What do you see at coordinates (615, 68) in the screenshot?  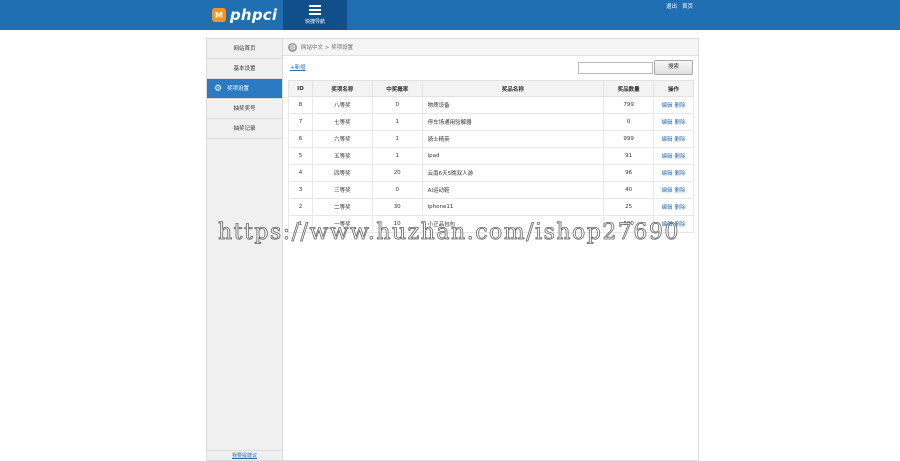 I see `search-input` at bounding box center [615, 68].